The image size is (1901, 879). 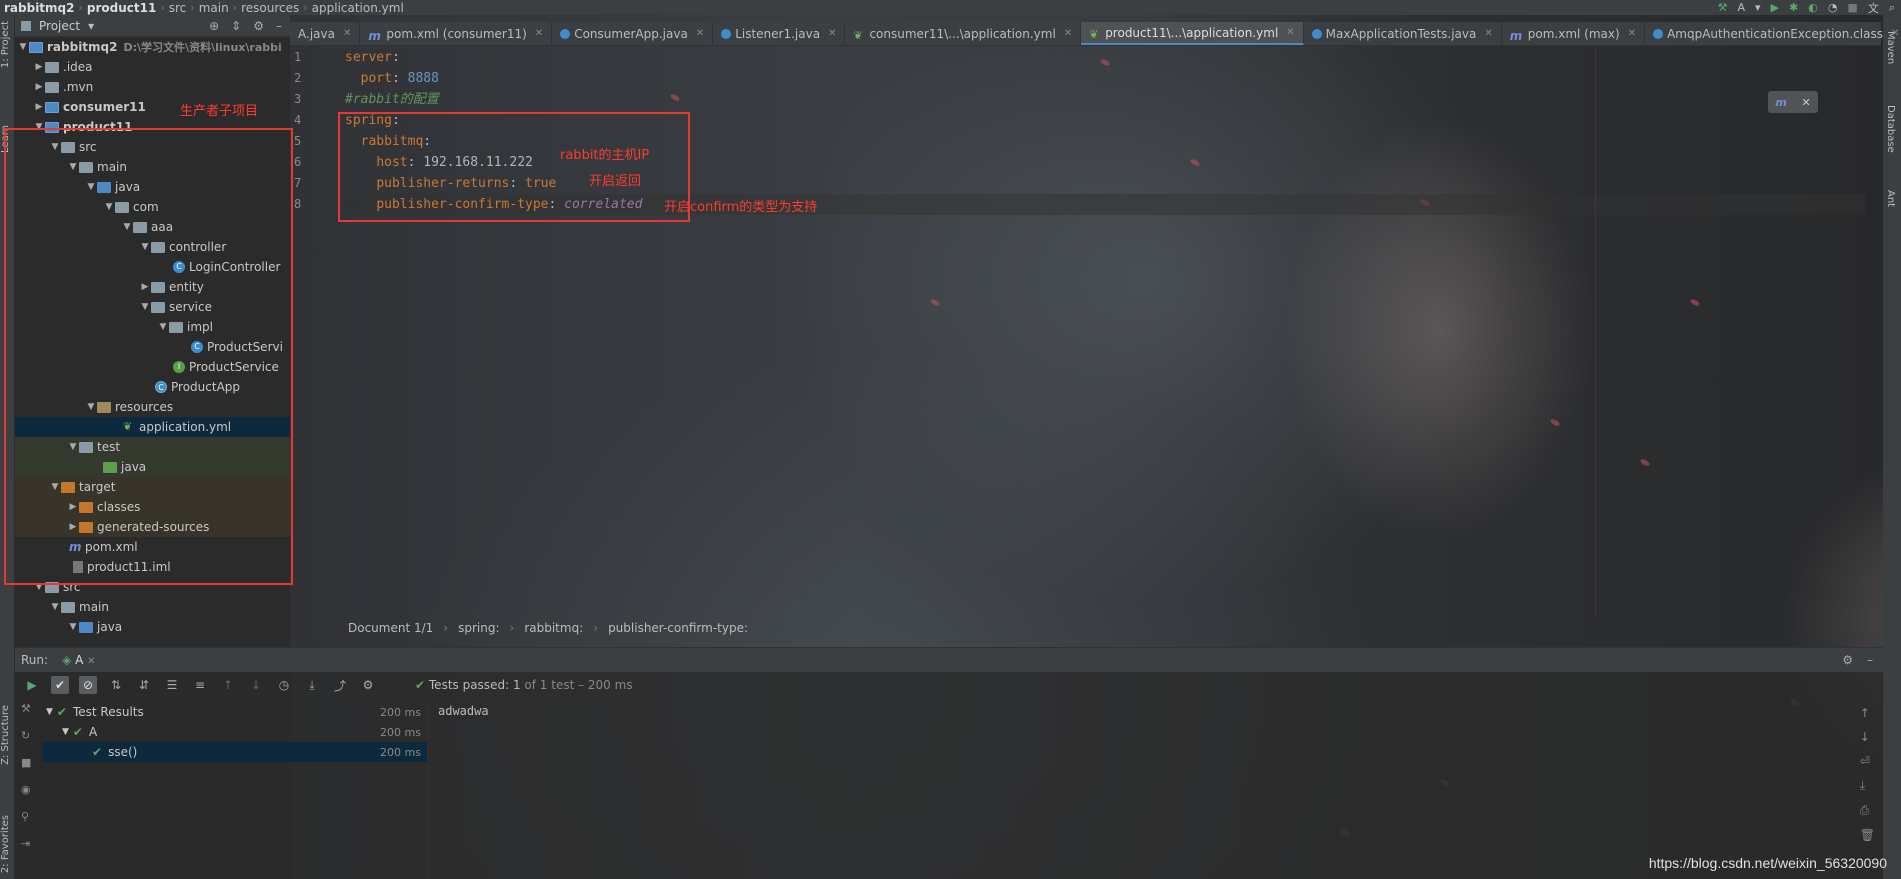 I want to click on test-result-method: ✔ sse() 200 ms, so click(x=234, y=752).